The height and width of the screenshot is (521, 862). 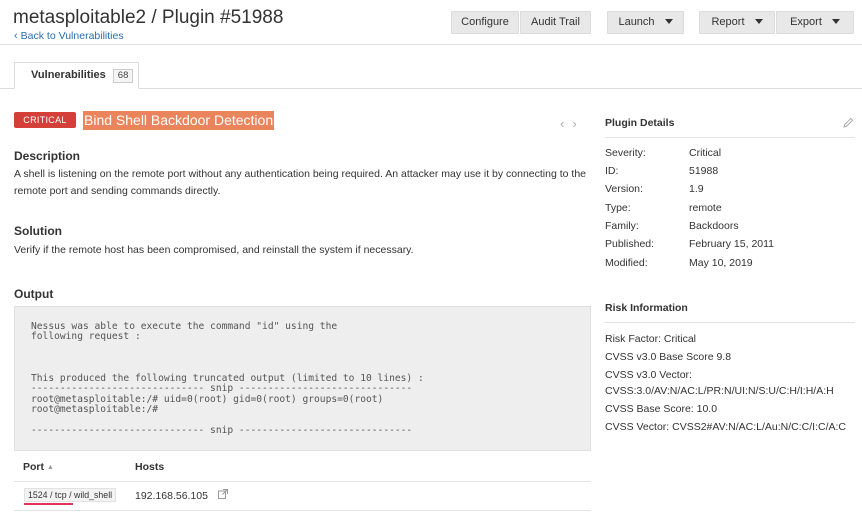 What do you see at coordinates (149, 467) in the screenshot?
I see `hosts-column-header: Hosts` at bounding box center [149, 467].